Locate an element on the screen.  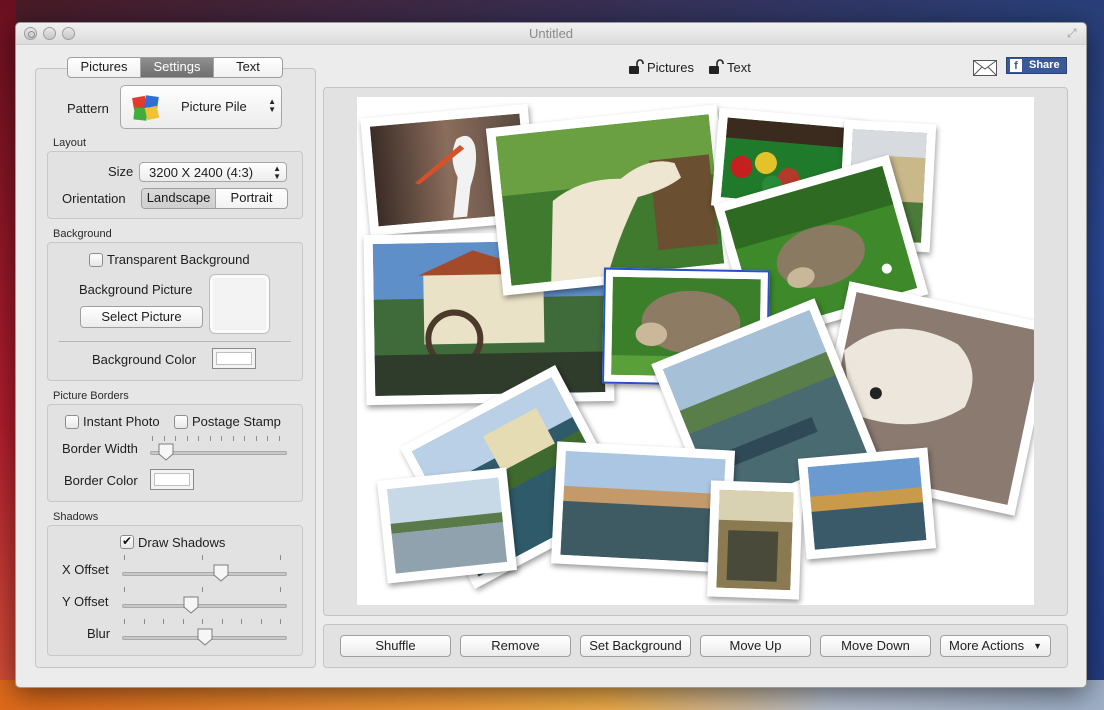
orientation-label: Orientation is located at coordinates (94, 198).